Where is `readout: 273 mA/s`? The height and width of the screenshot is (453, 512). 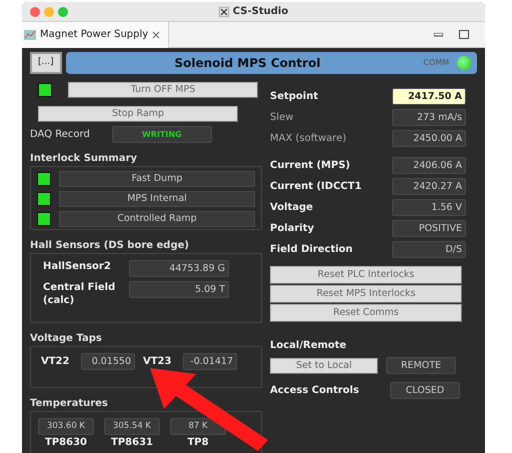 readout: 273 mA/s is located at coordinates (429, 117).